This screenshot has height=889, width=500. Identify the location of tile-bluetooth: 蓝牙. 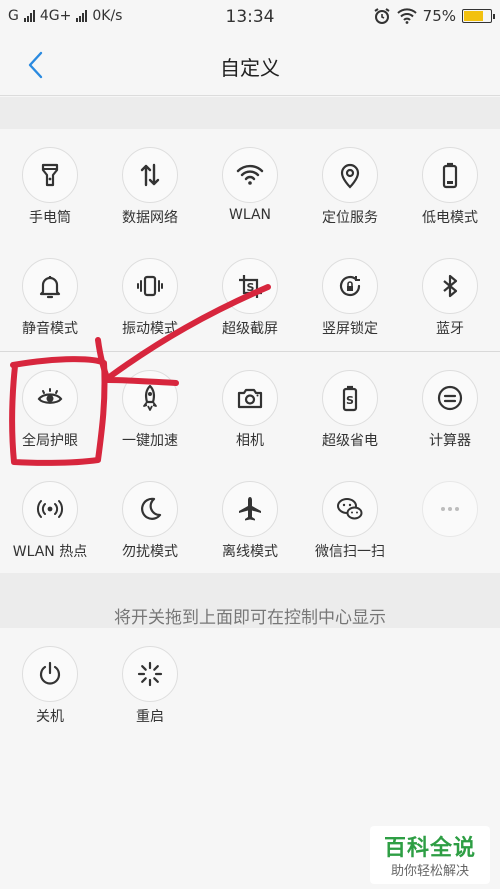
(450, 295).